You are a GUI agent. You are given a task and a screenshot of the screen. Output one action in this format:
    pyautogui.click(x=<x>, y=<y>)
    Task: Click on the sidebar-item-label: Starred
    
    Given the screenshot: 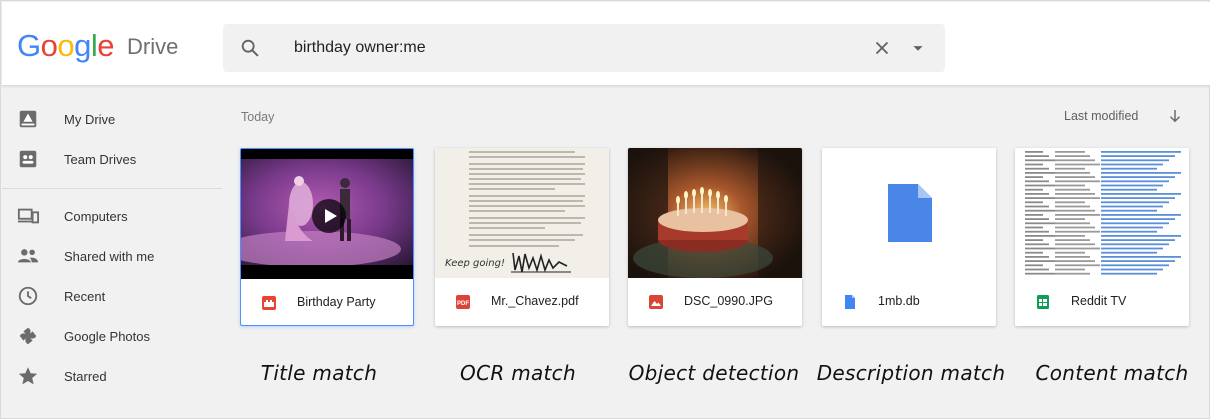 What is the action you would take?
    pyautogui.click(x=85, y=376)
    